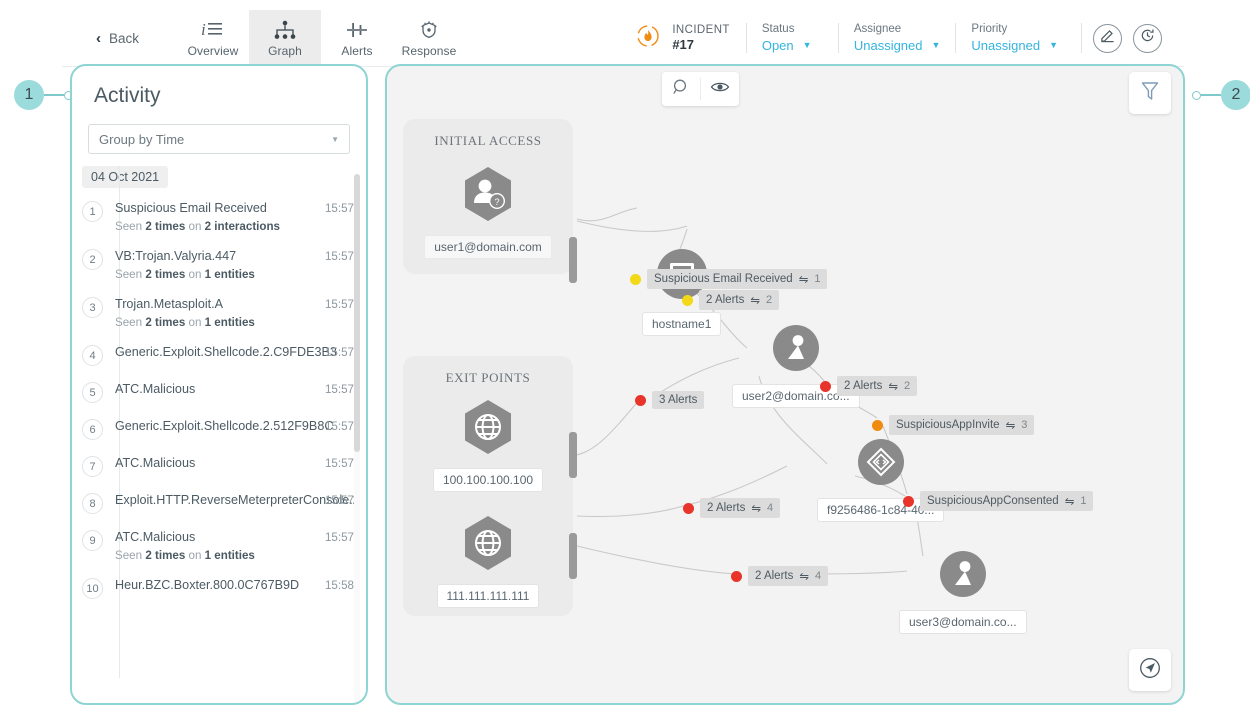 This screenshot has height=721, width=1250. I want to click on edge-label-2alerts-d: 2 Alerts ⇋ 4, so click(780, 576).